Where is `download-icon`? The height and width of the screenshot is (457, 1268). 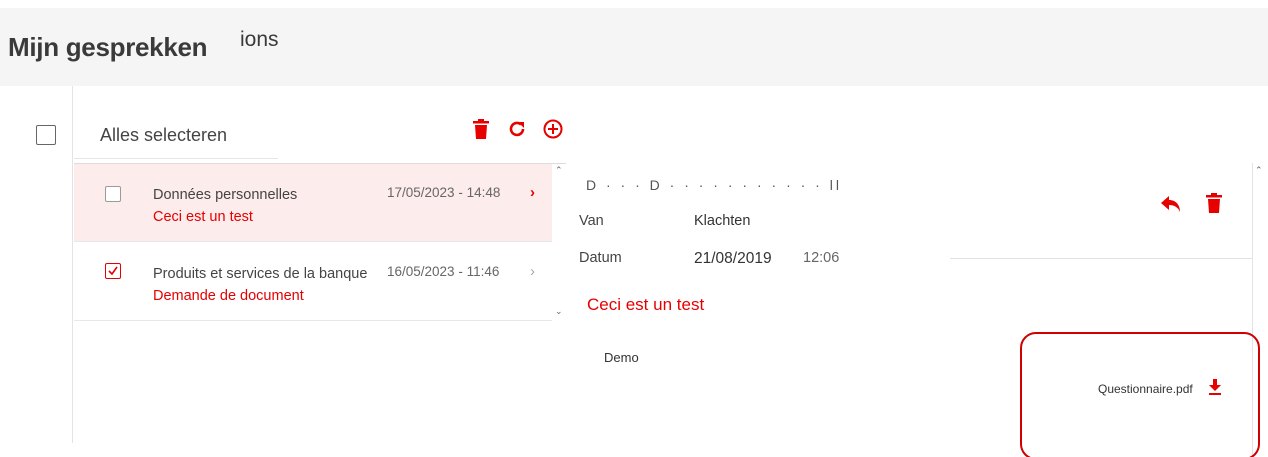 download-icon is located at coordinates (1216, 388).